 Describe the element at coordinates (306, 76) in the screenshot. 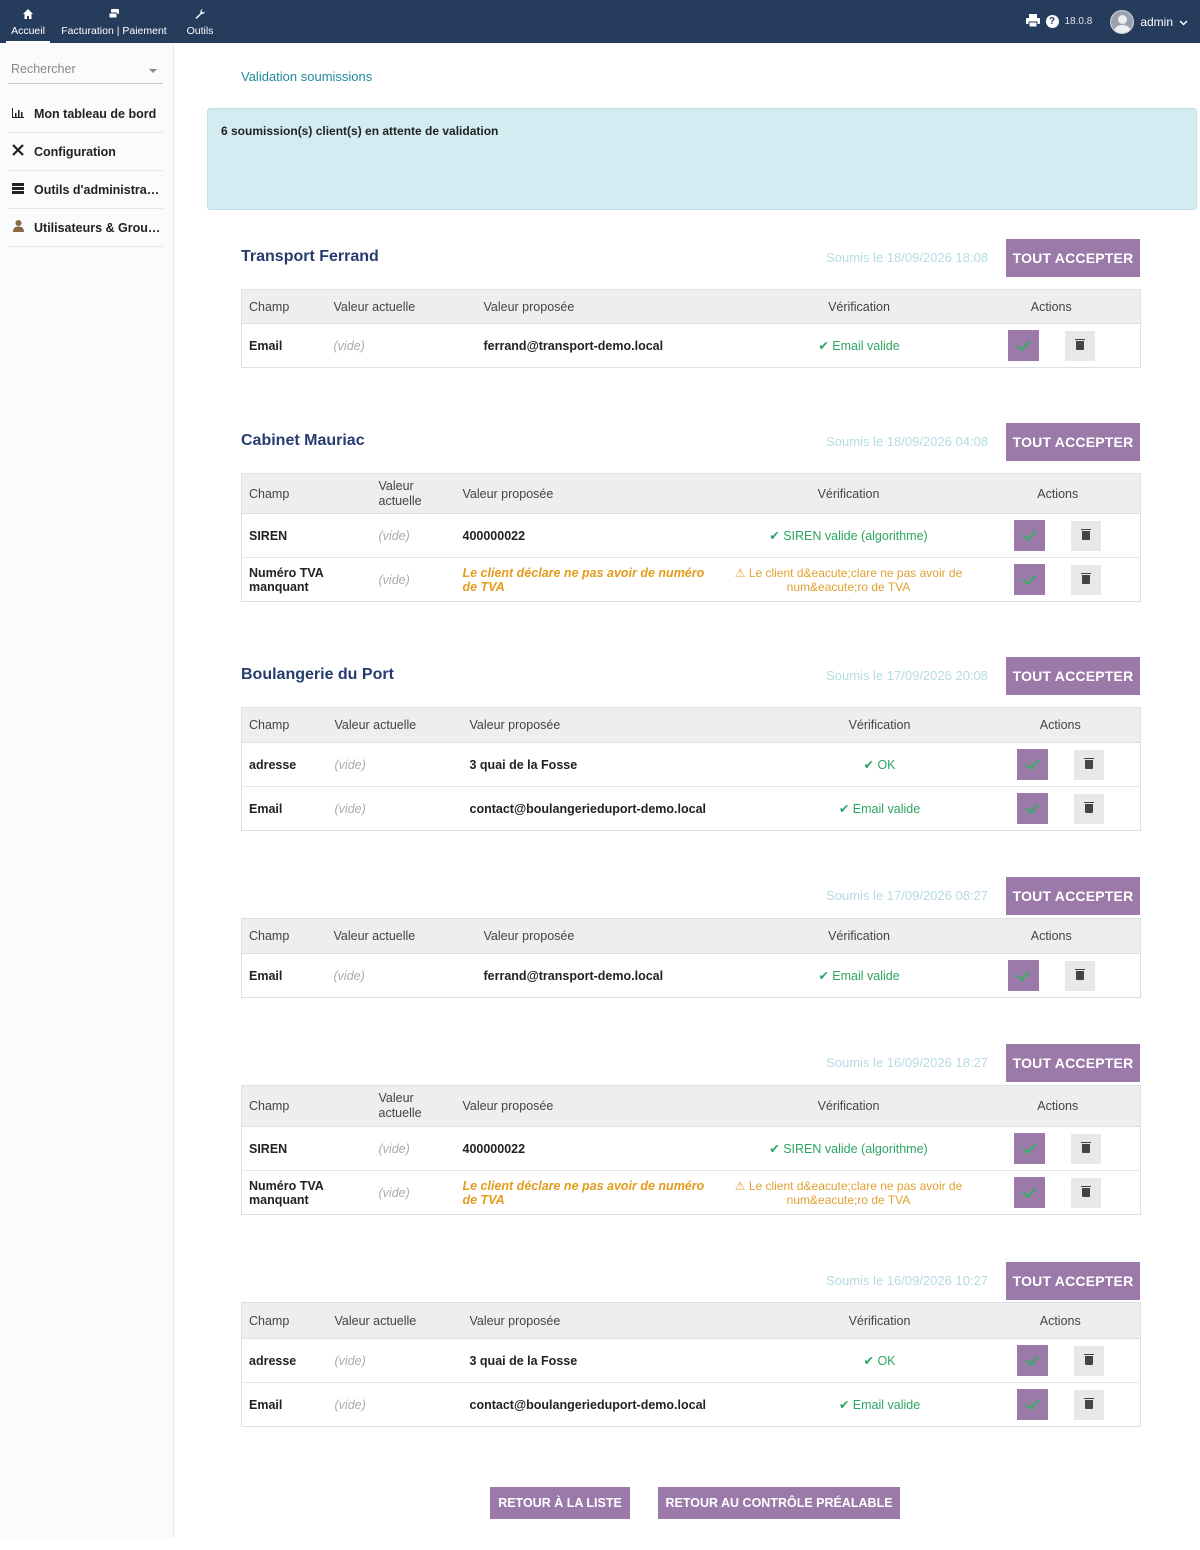

I see `breadcrumb: Validation soumissions` at that location.